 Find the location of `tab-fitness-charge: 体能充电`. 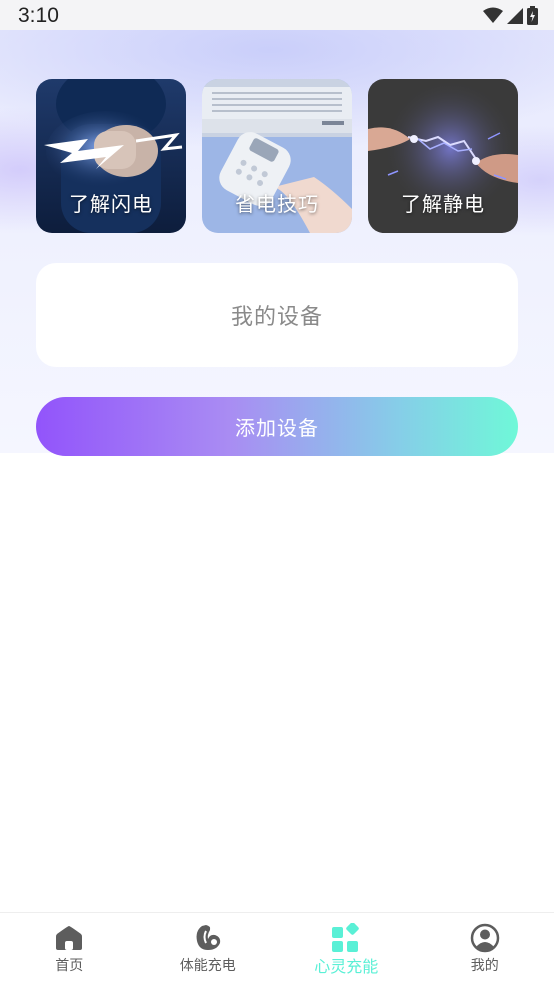

tab-fitness-charge: 体能充电 is located at coordinates (208, 949).